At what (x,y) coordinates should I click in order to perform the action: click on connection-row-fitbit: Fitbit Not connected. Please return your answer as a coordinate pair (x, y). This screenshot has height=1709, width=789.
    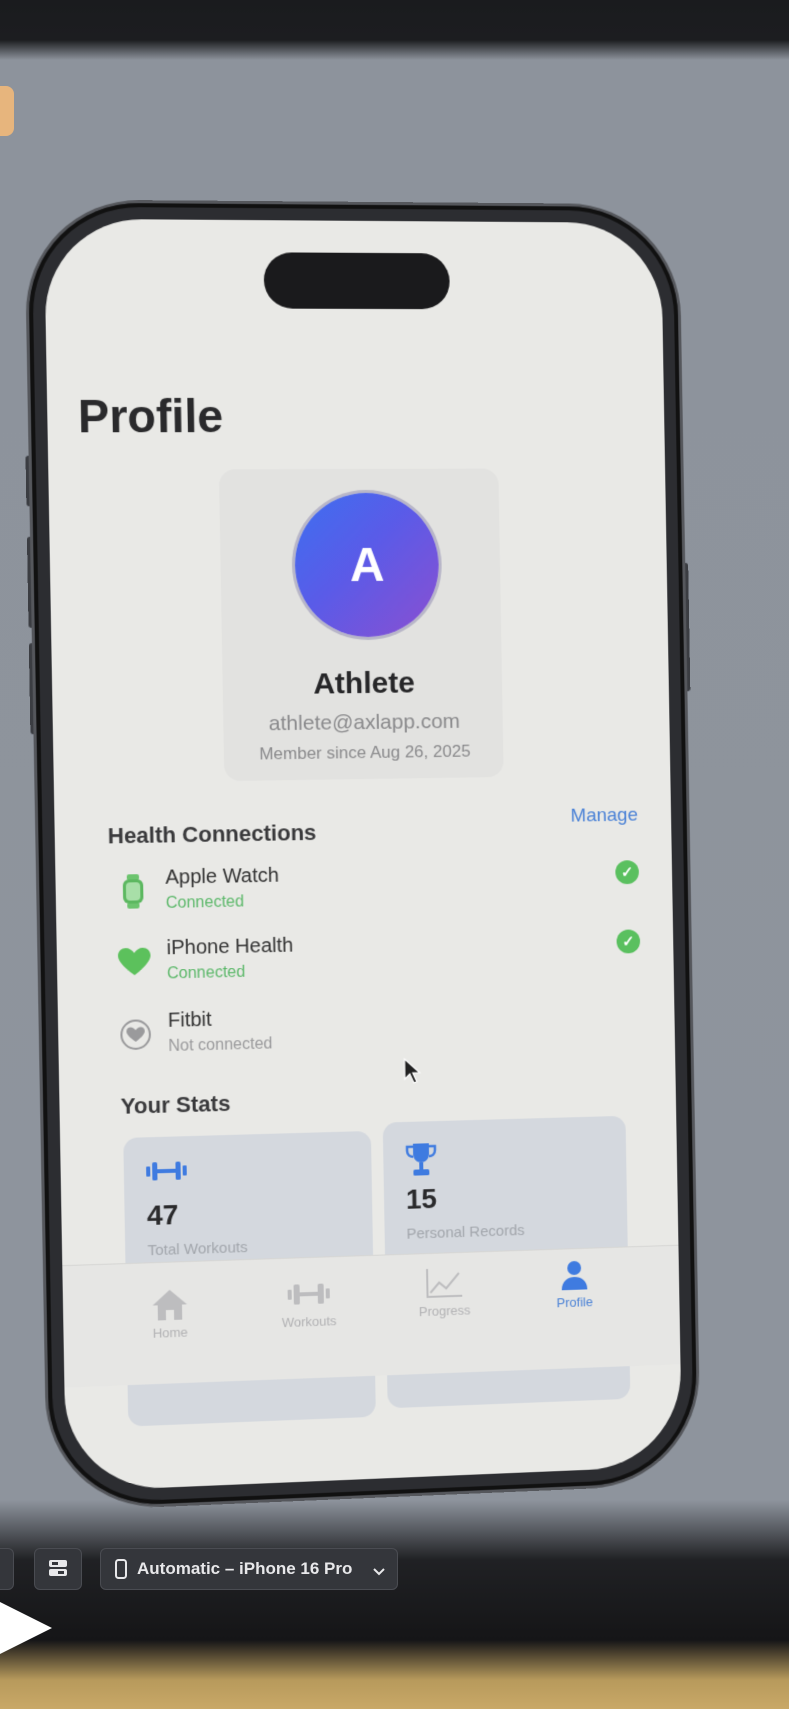
    Looking at the image, I should click on (380, 1035).